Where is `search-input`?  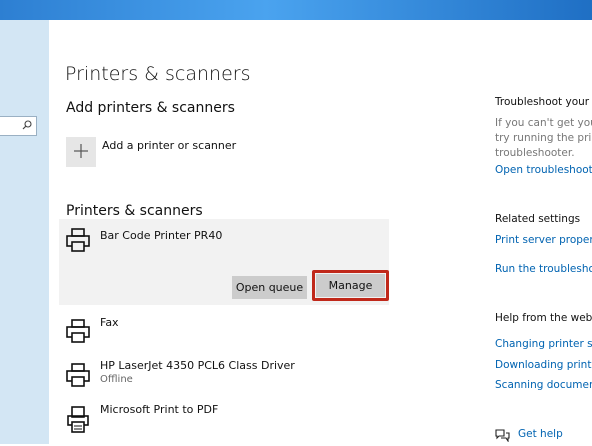 search-input is located at coordinates (18, 126).